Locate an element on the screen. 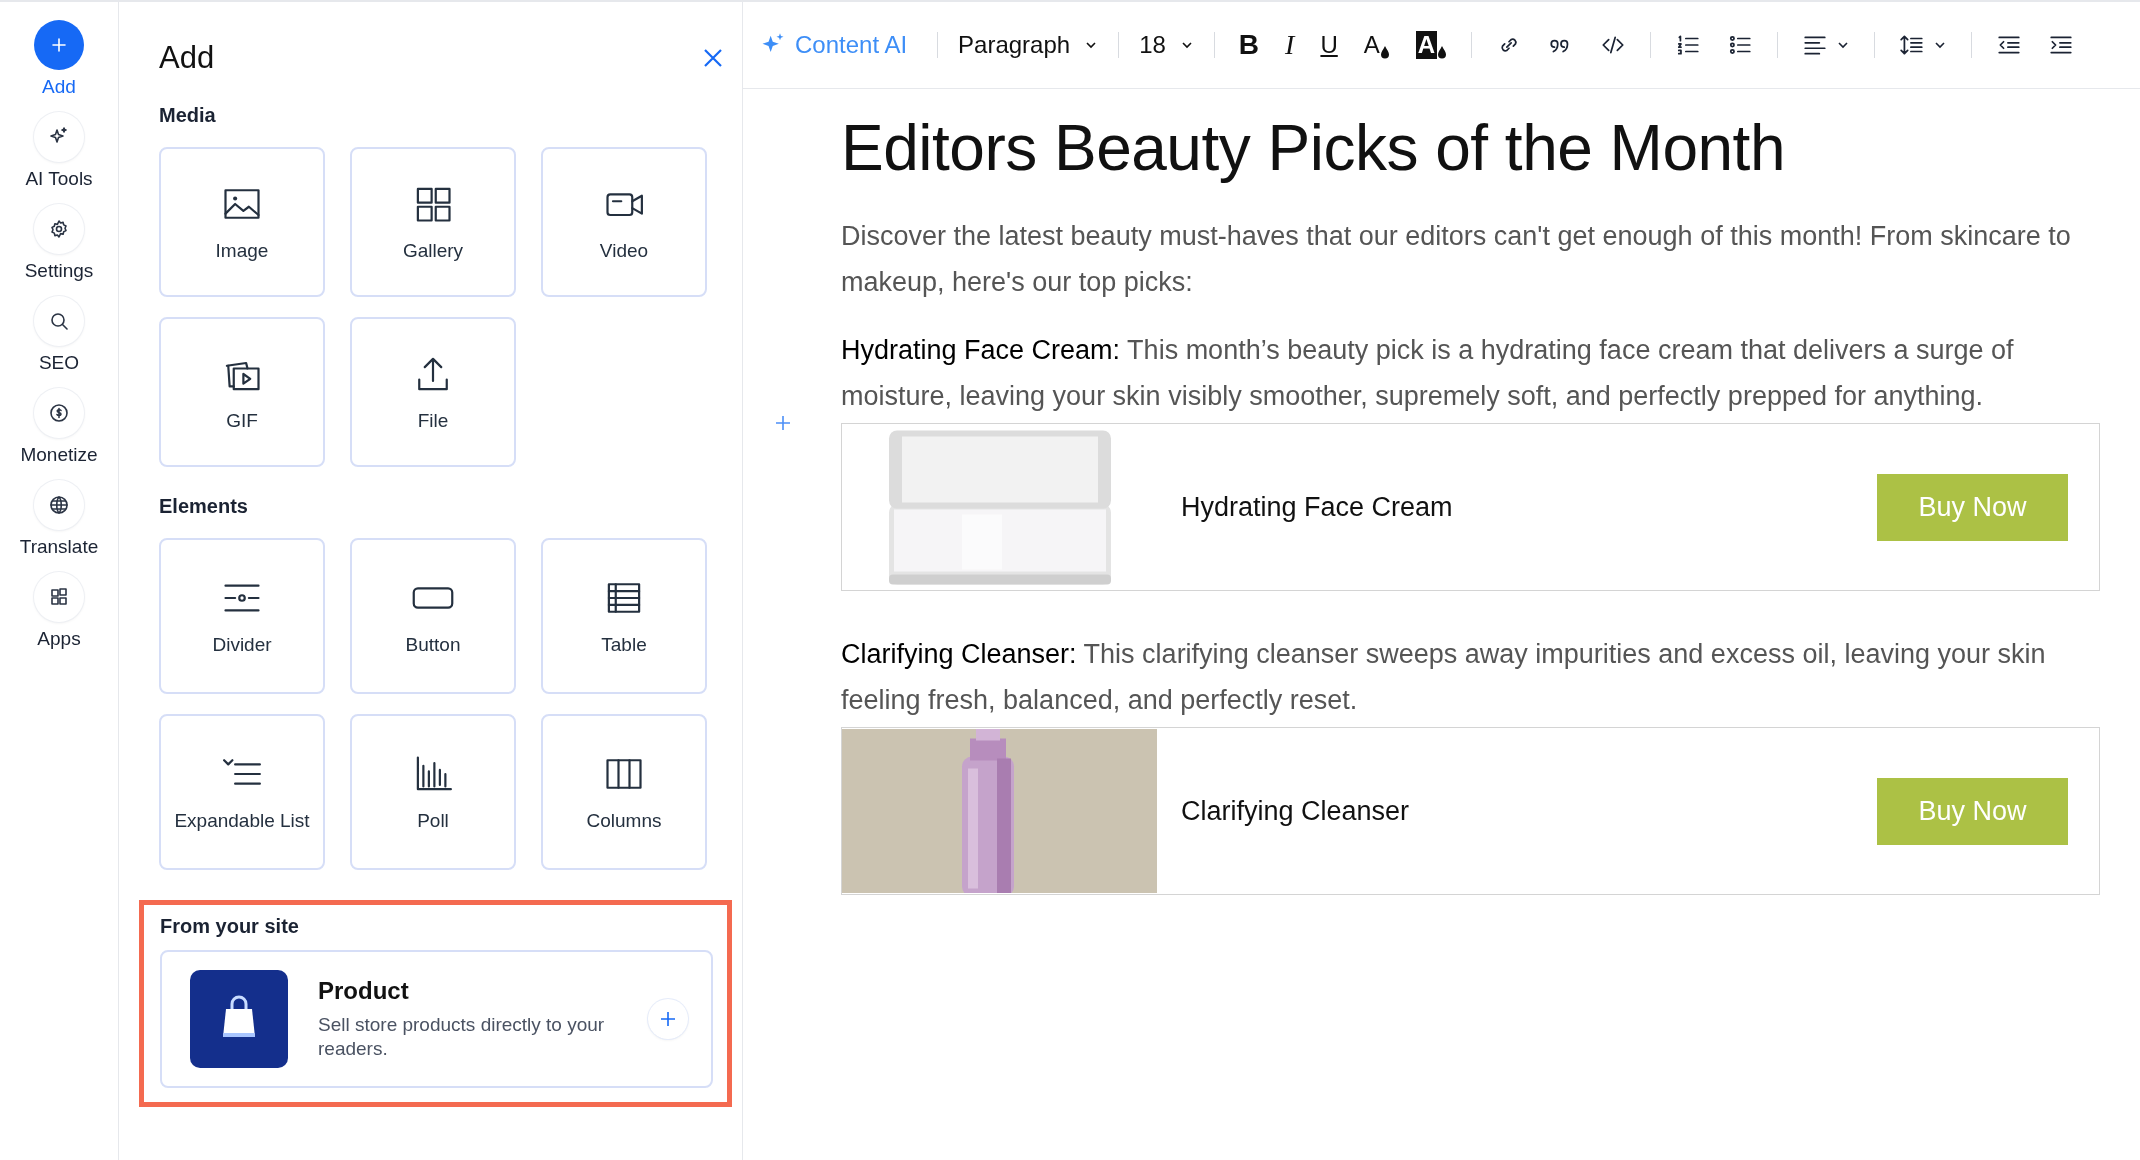  paragraph: Clarifying Cleanser: This clarifying cleanser sweeps away impurities and excess oil, leaving your skin feeling fresh, balanced, and perfectly reset. is located at coordinates (1444, 677).